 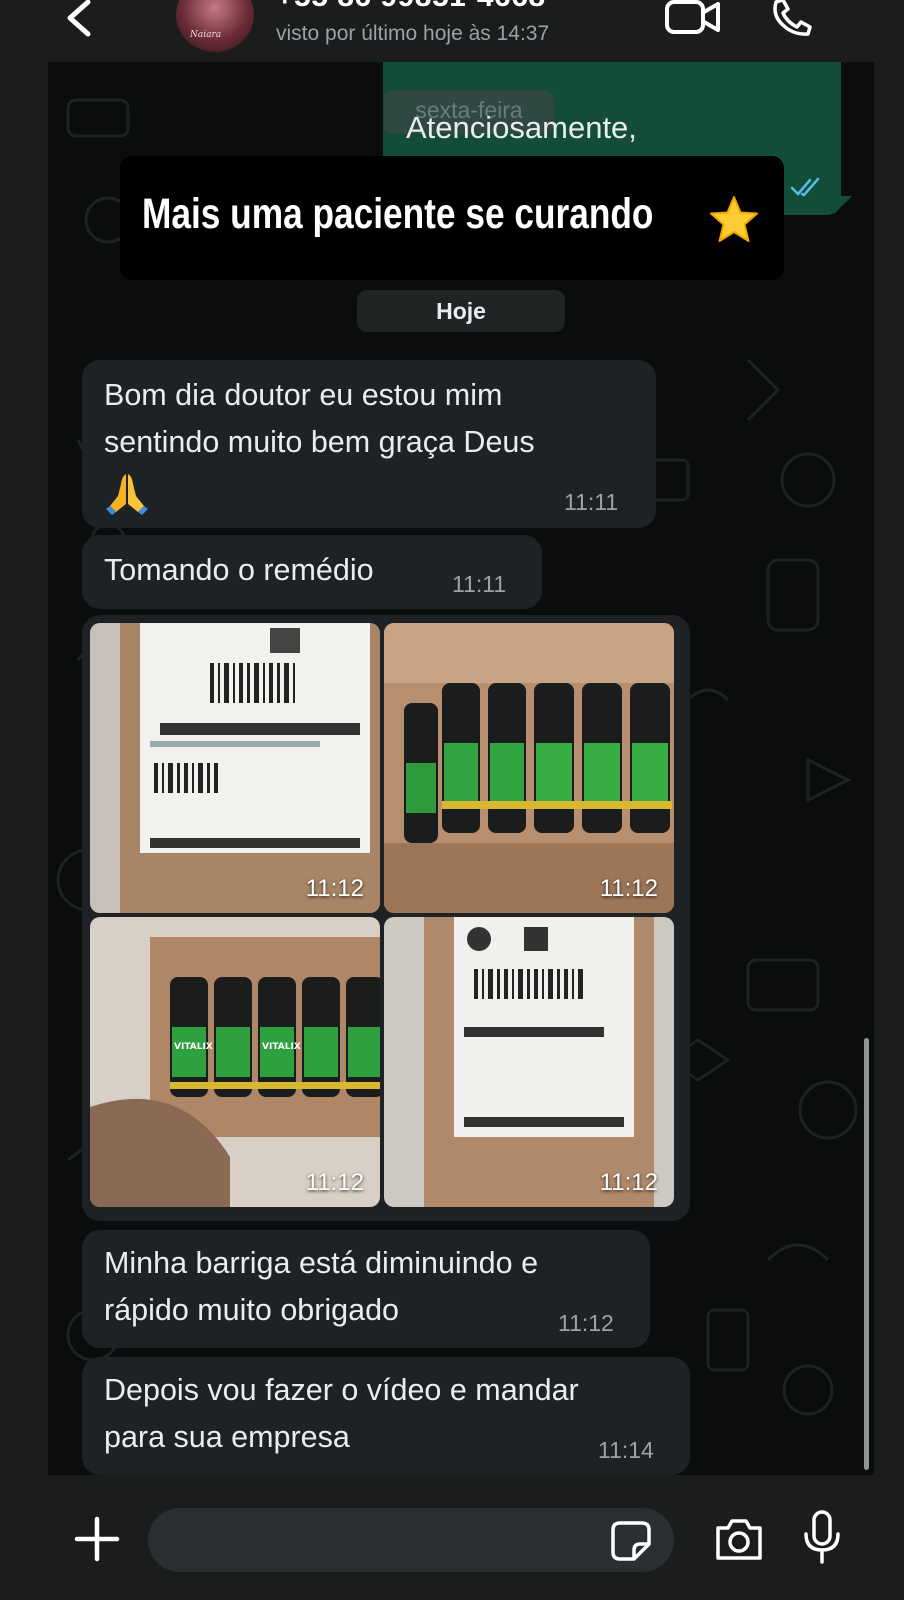 I want to click on phone-call-icon, so click(x=792, y=19).